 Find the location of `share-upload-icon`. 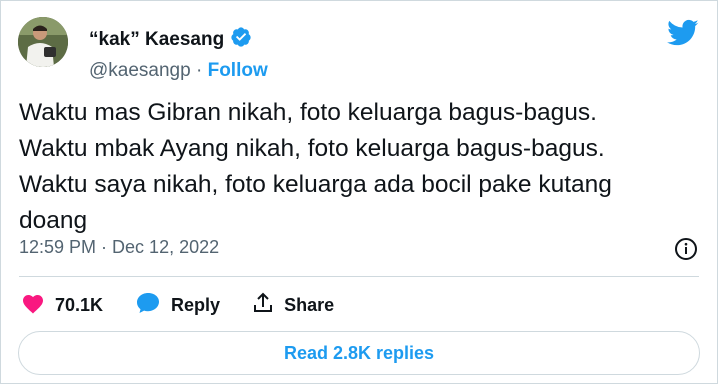

share-upload-icon is located at coordinates (263, 305).